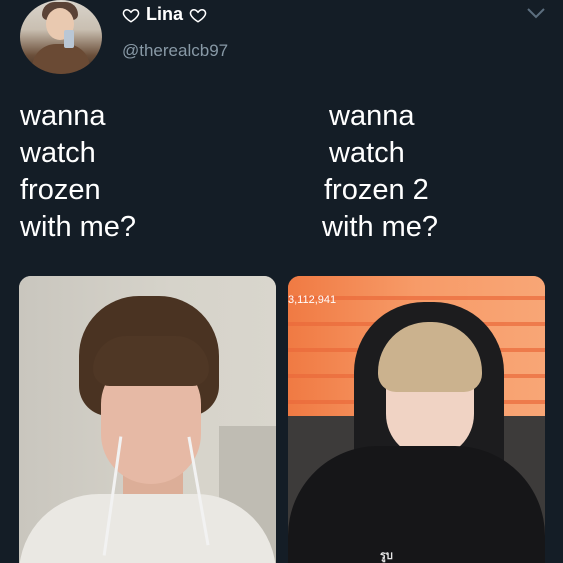 Image resolution: width=563 pixels, height=563 pixels. What do you see at coordinates (386, 556) in the screenshot?
I see `shirt-text: รูบ` at bounding box center [386, 556].